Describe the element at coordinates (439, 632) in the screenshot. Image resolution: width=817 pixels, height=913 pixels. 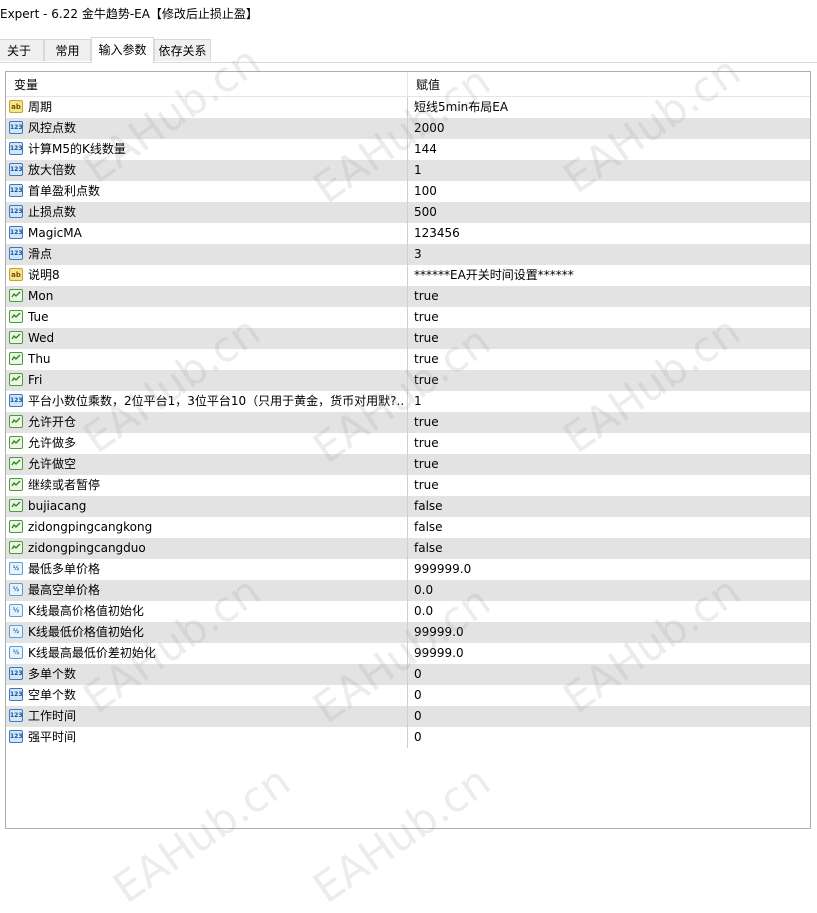
I see `variable-value: 99999.0` at that location.